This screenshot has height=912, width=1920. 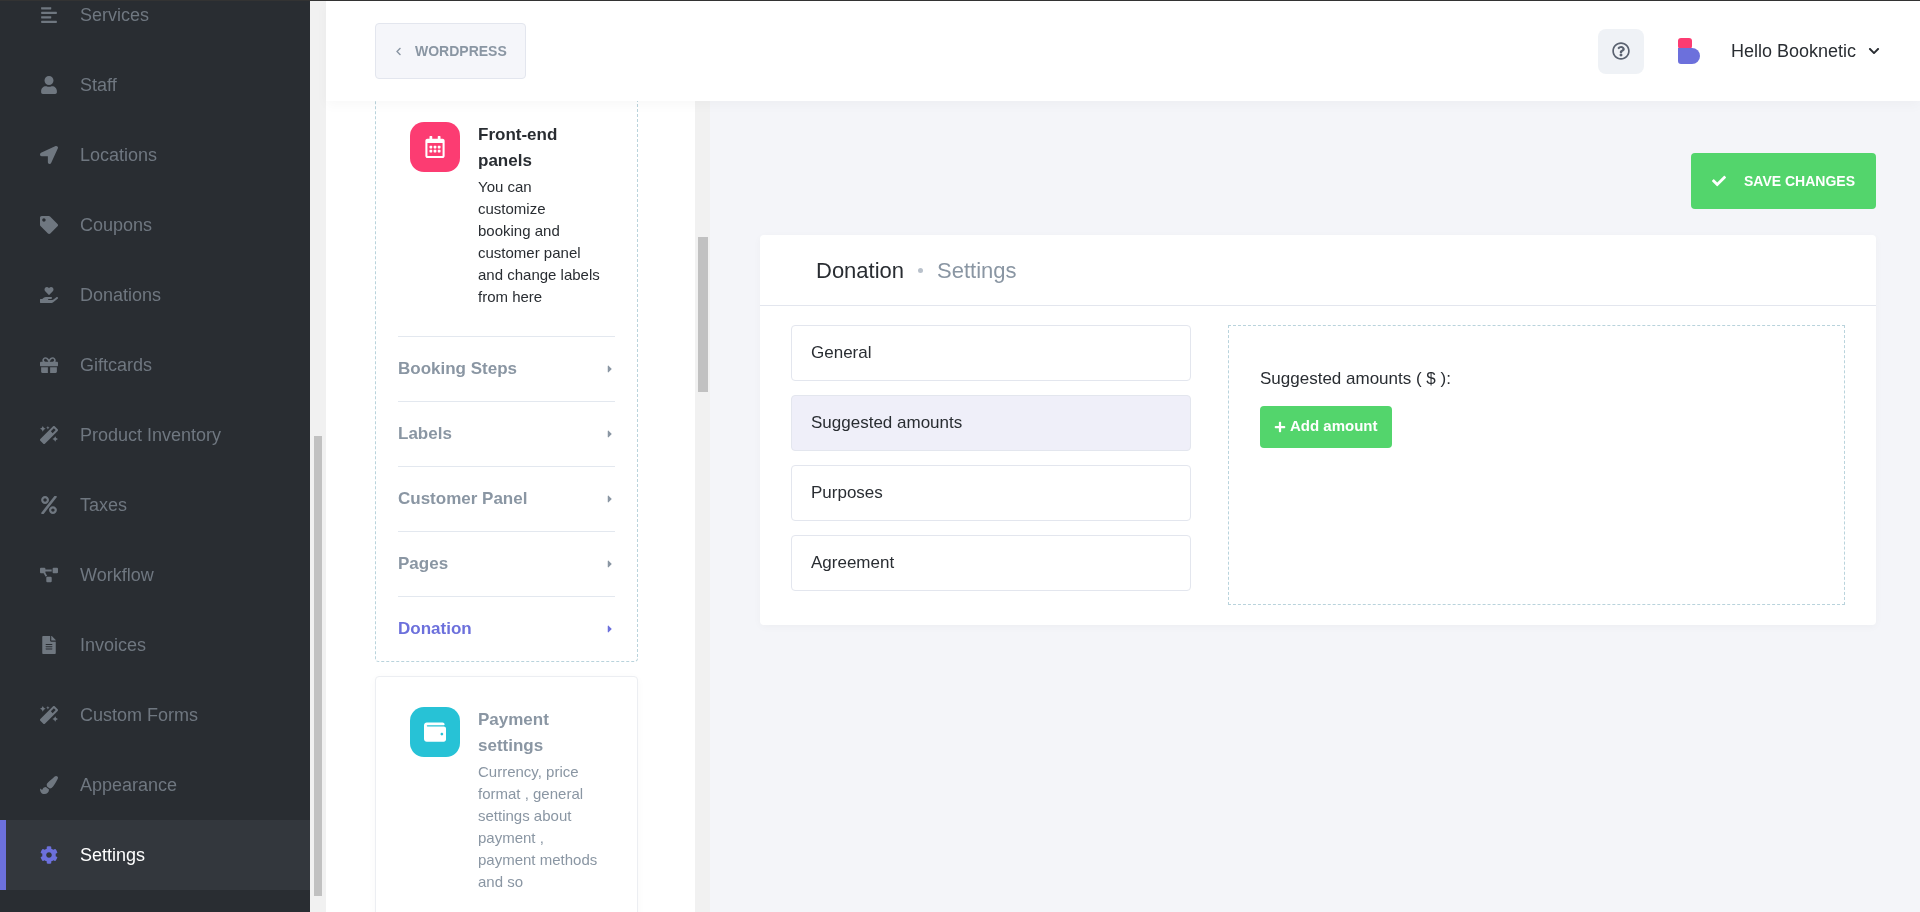 I want to click on person-icon, so click(x=49, y=85).